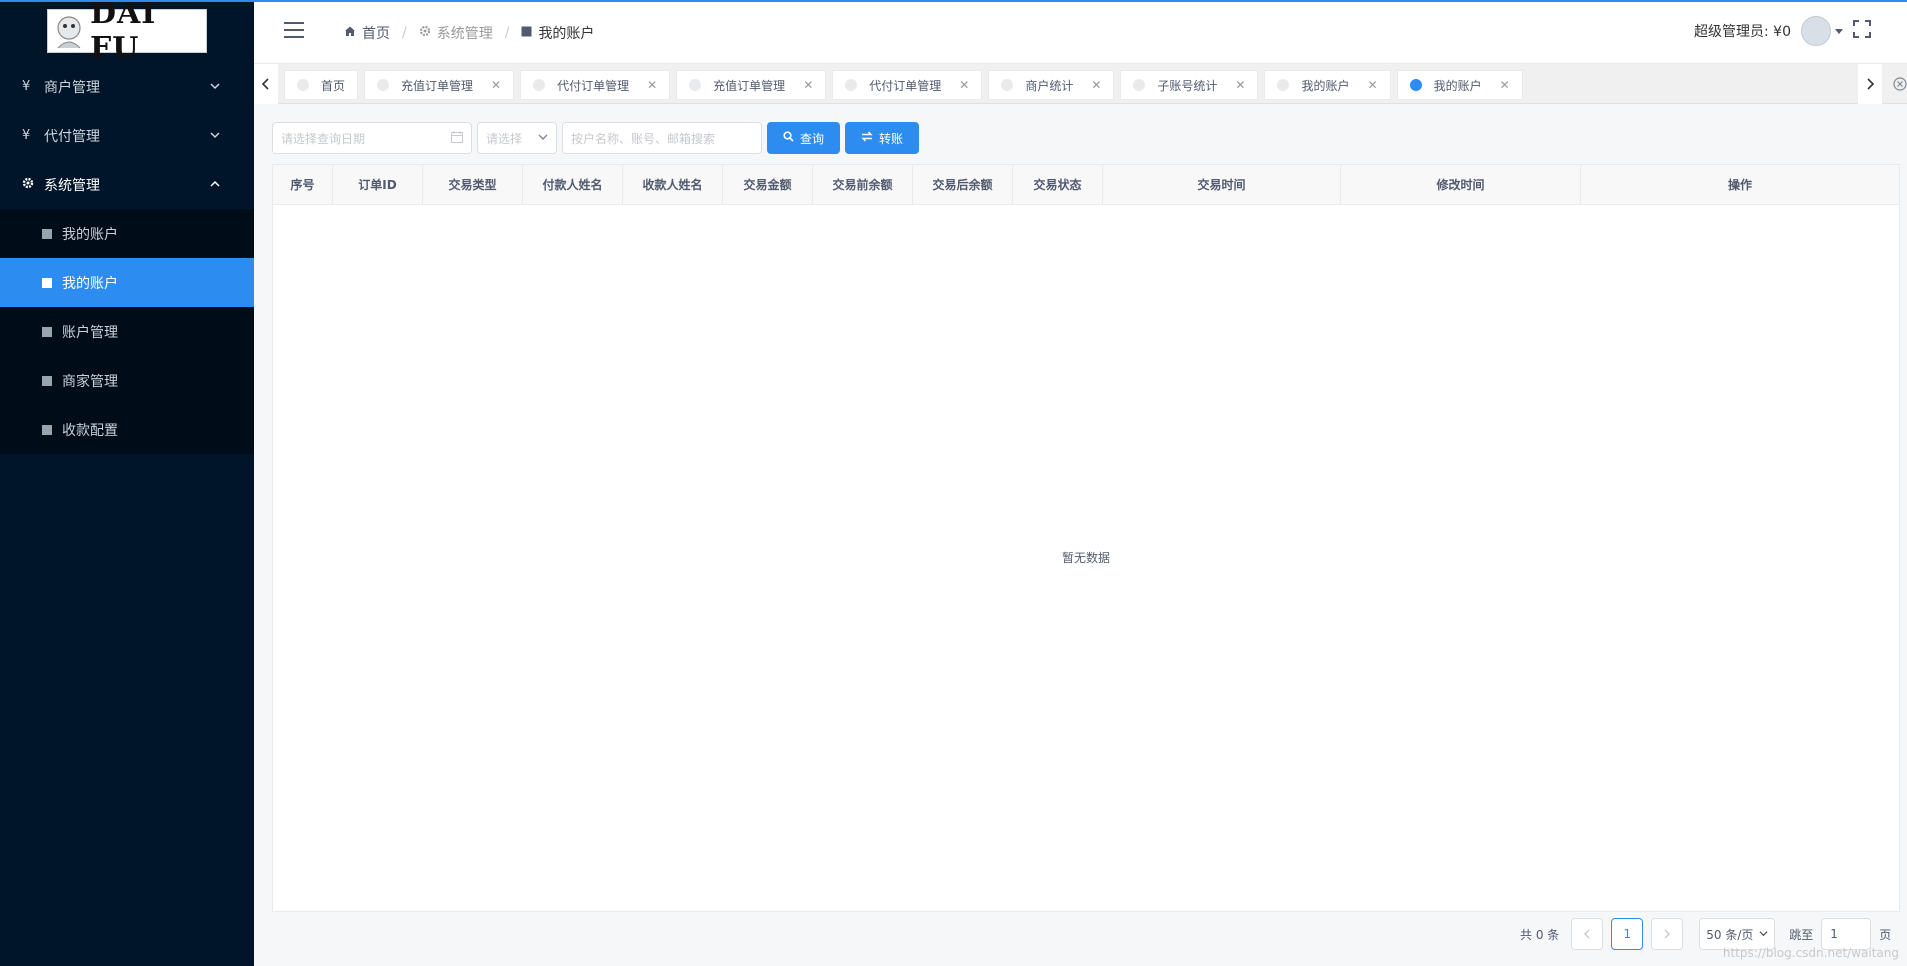 The image size is (1907, 966). What do you see at coordinates (127, 135) in the screenshot?
I see `menu-payout-management: ¥ 代付管理` at bounding box center [127, 135].